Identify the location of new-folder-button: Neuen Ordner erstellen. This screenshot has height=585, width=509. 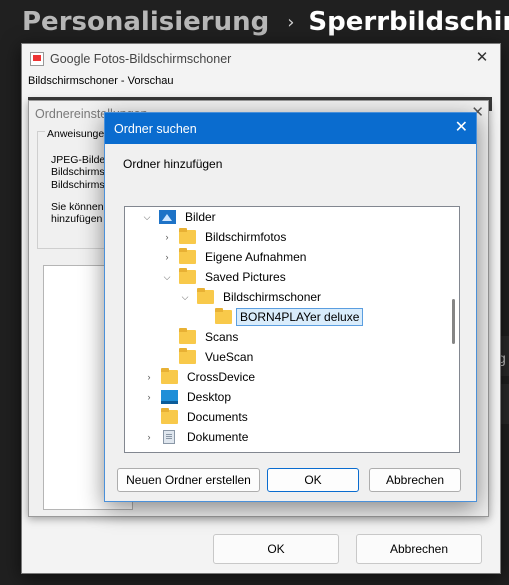
(188, 480).